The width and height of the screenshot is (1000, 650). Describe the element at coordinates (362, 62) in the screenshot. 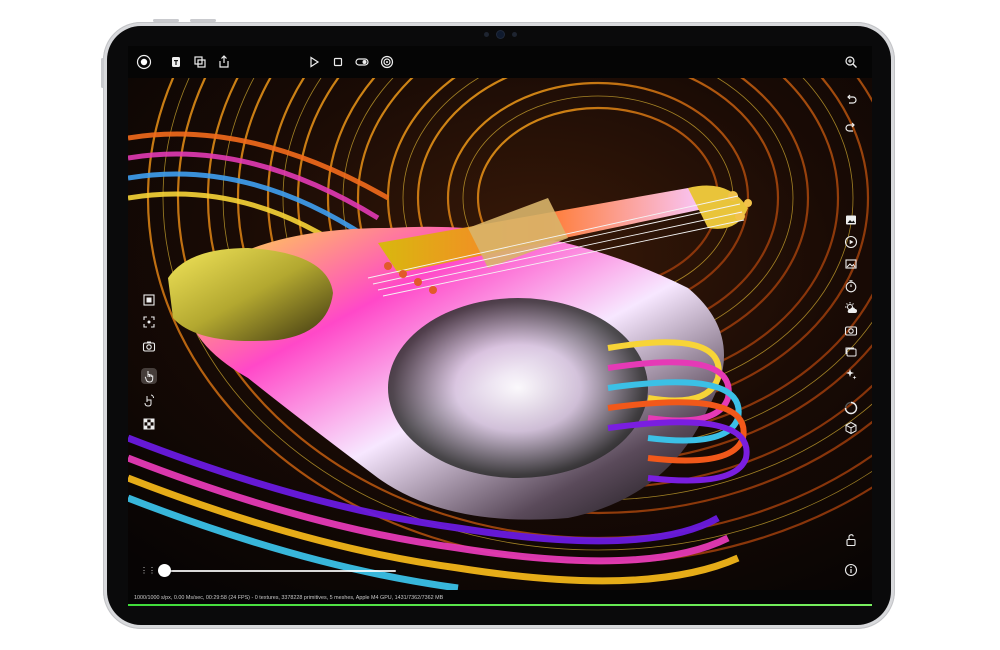

I see `toggle-icon` at that location.